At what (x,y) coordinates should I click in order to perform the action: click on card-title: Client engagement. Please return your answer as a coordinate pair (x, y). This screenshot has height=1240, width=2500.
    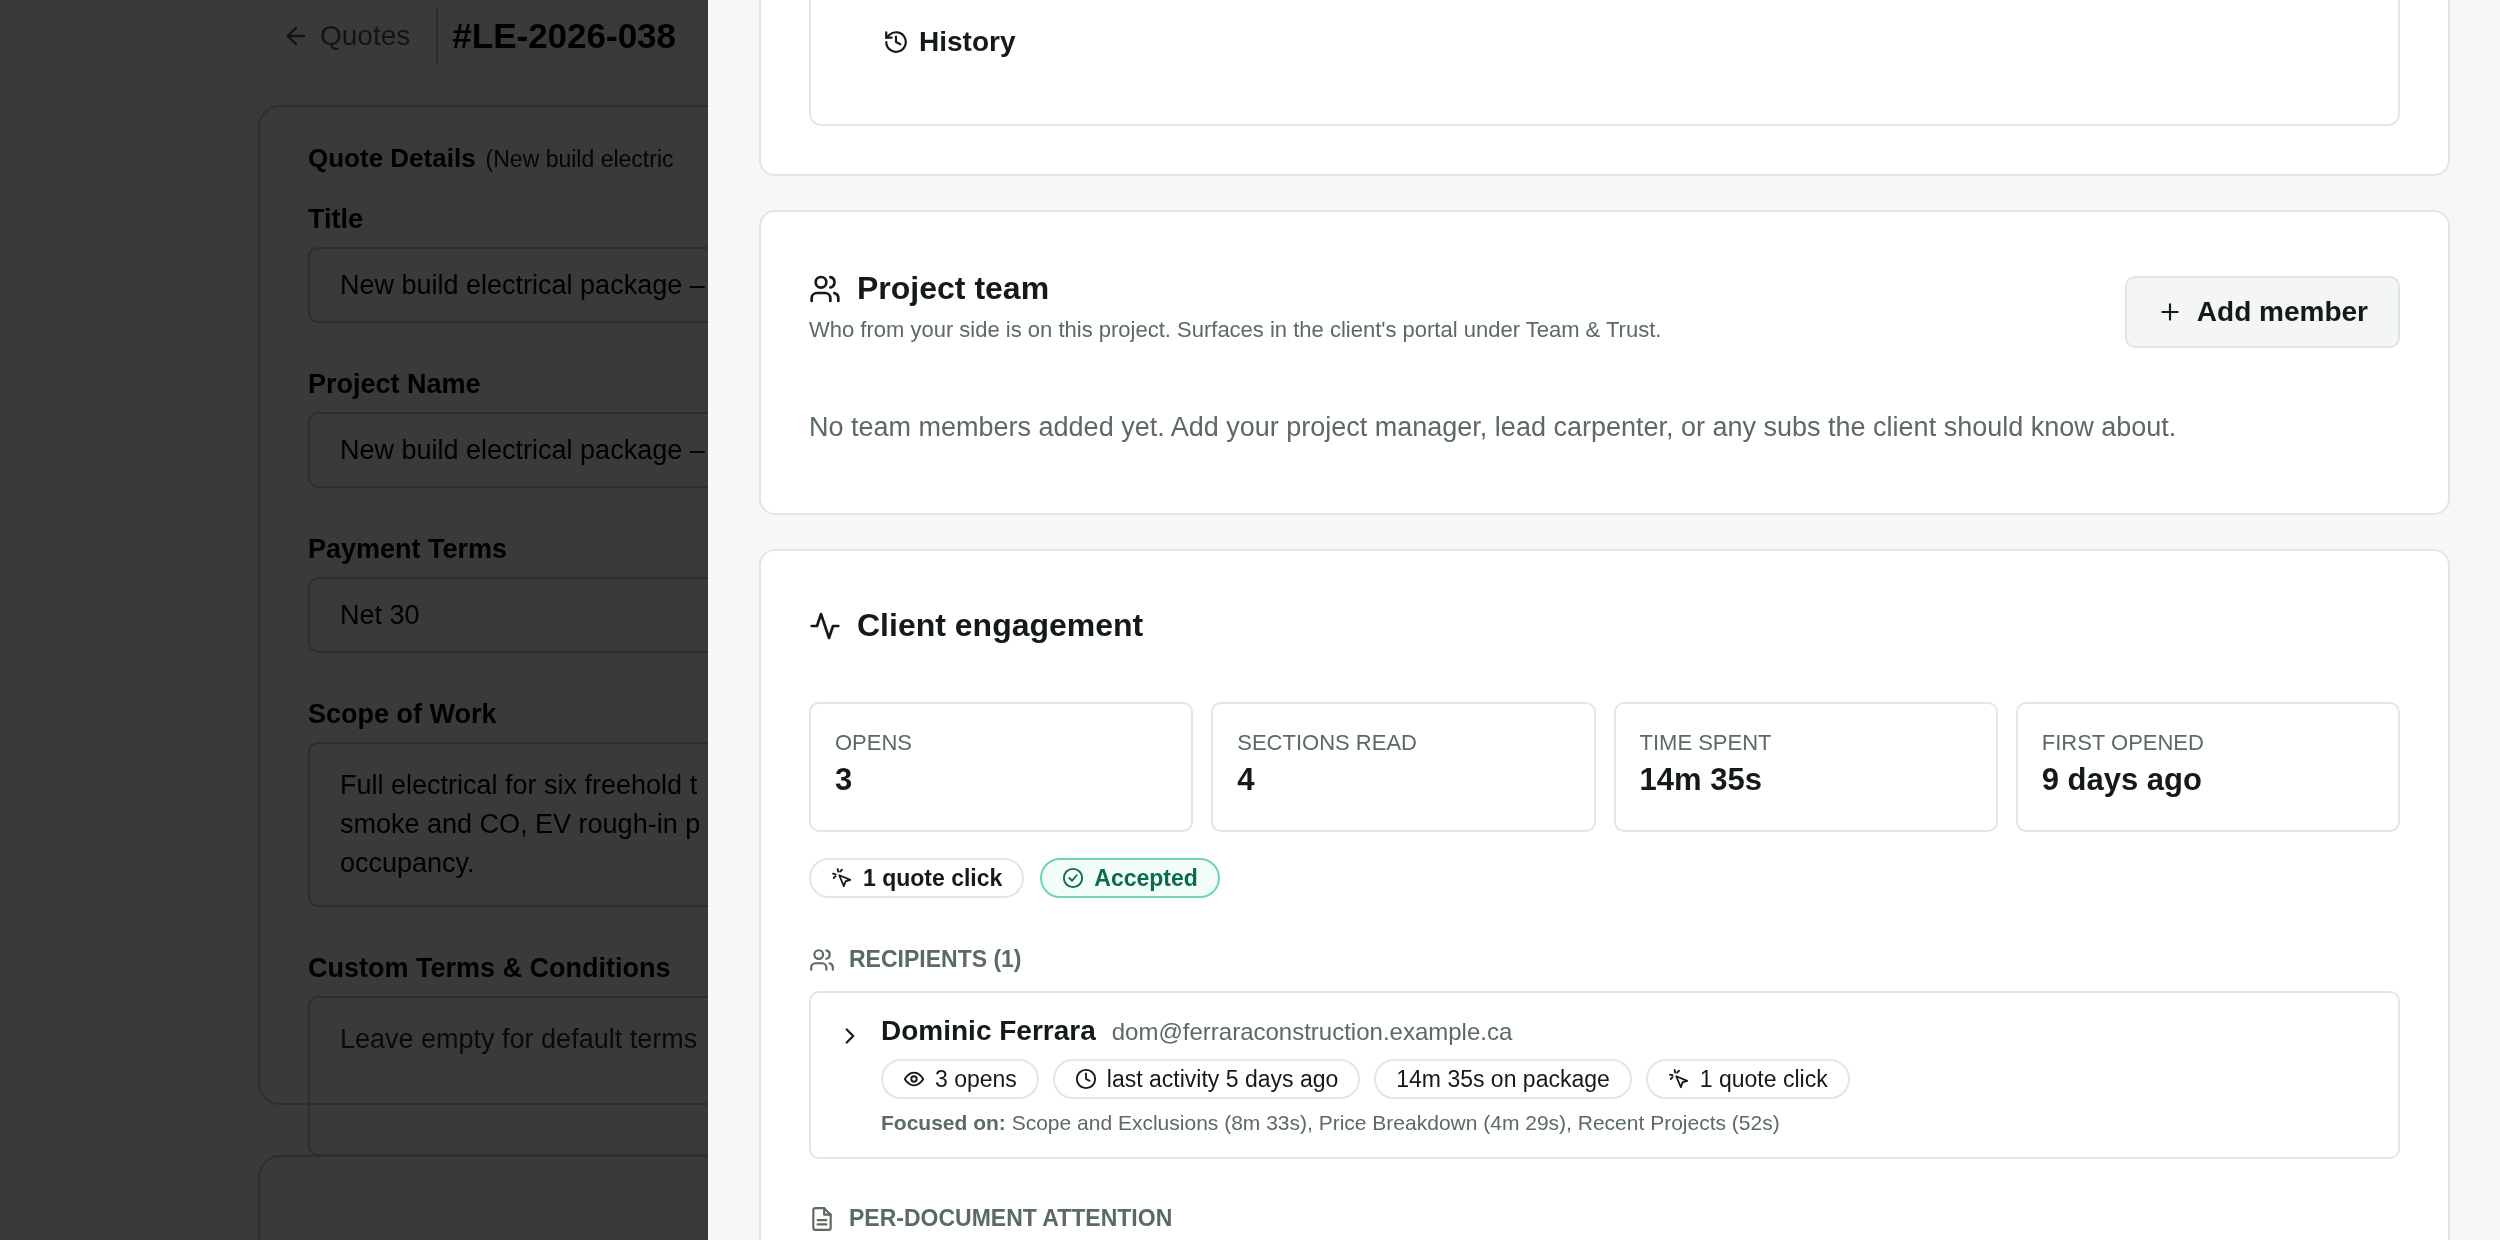
    Looking at the image, I should click on (1000, 625).